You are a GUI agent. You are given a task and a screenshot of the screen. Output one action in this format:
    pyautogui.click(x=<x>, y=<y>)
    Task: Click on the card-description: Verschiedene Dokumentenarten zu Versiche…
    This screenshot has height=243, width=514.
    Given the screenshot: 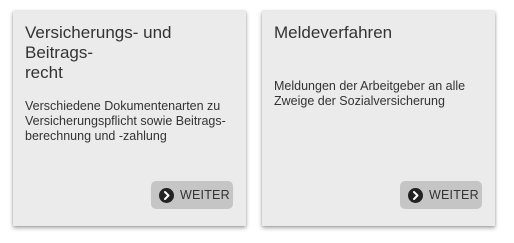 What is the action you would take?
    pyautogui.click(x=125, y=121)
    